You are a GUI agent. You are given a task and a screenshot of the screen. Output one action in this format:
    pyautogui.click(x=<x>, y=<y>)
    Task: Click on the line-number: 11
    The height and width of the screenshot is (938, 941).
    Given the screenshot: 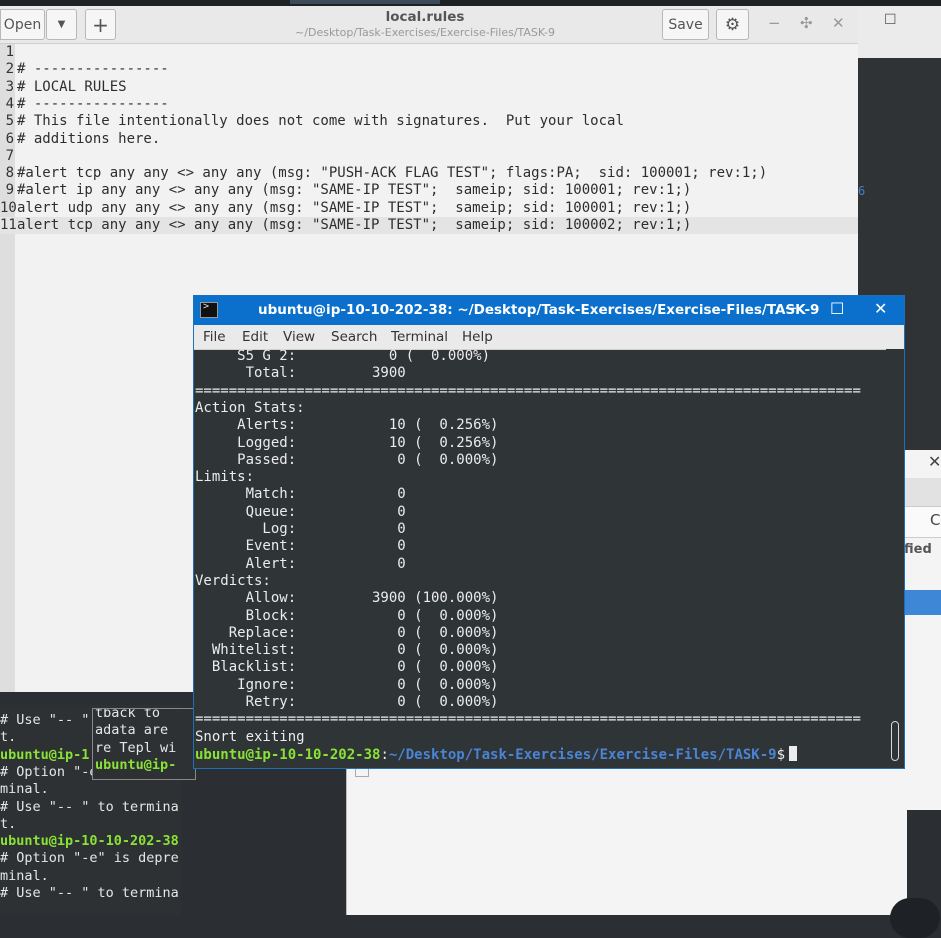 What is the action you would take?
    pyautogui.click(x=8, y=225)
    